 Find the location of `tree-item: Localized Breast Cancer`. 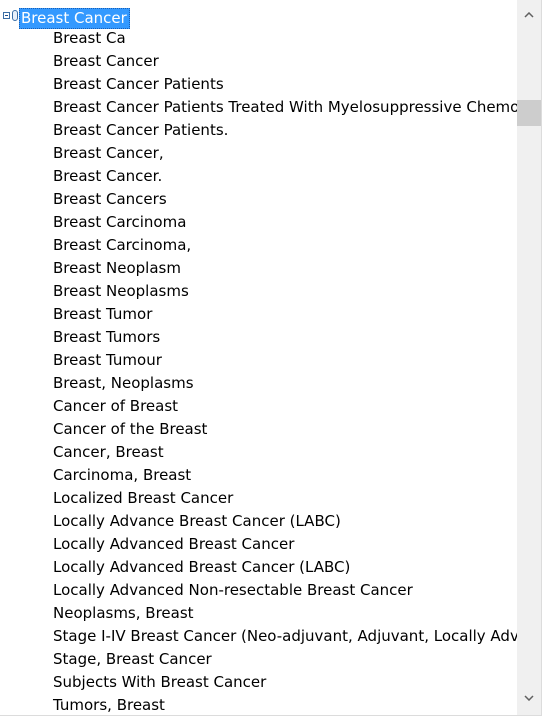

tree-item: Localized Breast Cancer is located at coordinates (258, 498).